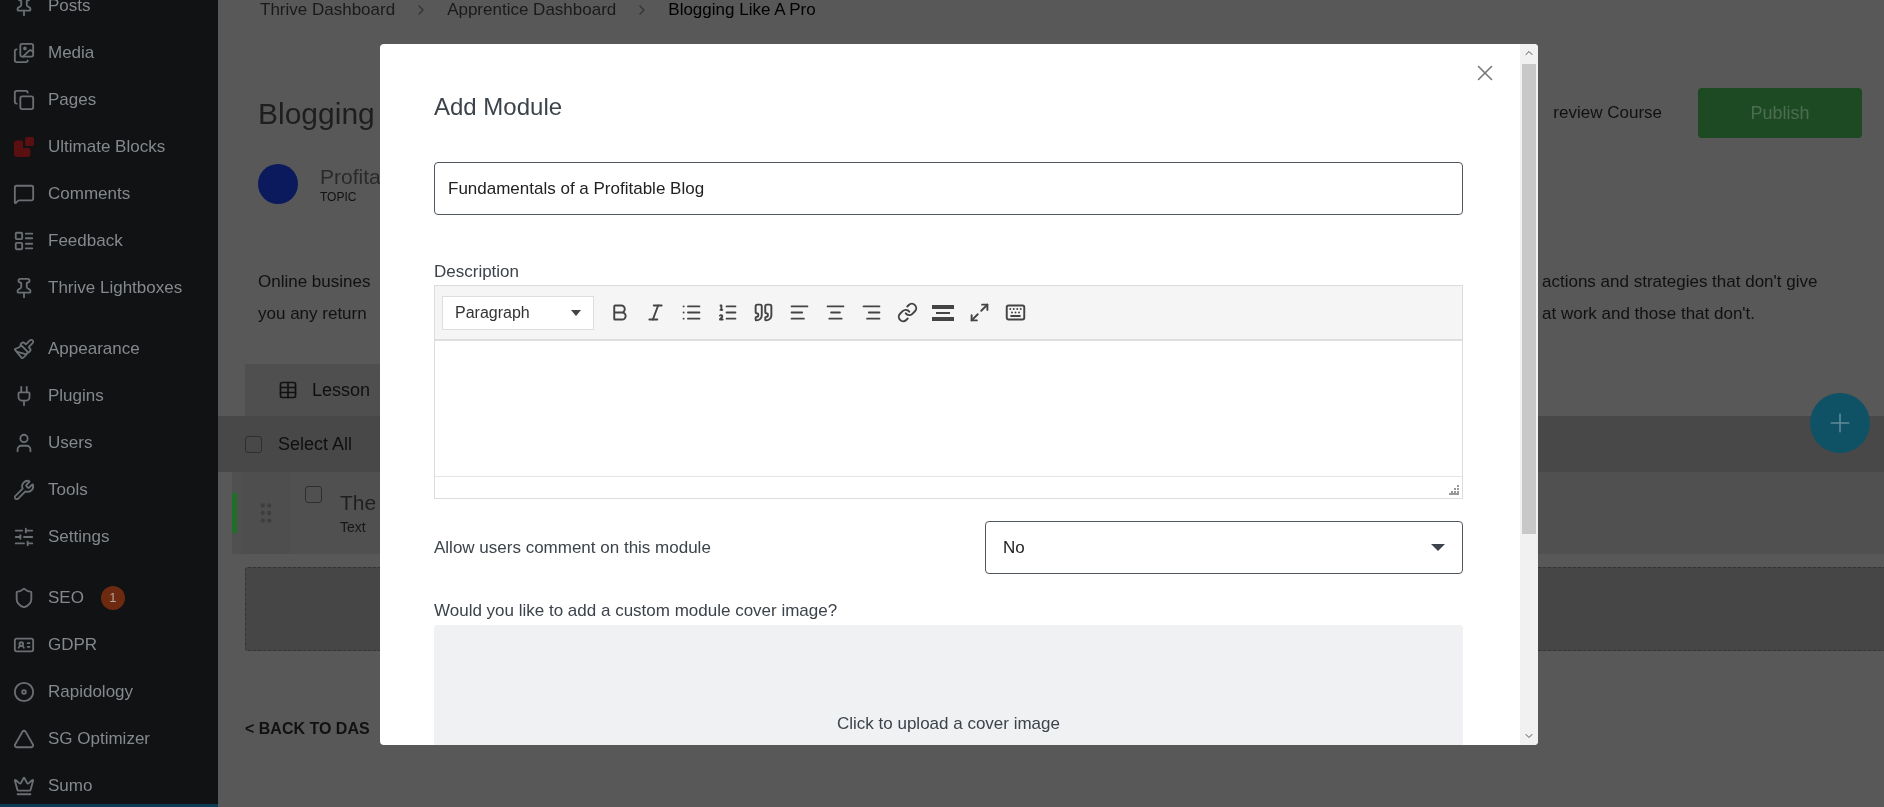 This screenshot has height=807, width=1884. I want to click on comment-setting-label: Allow users comment on this module, so click(573, 547).